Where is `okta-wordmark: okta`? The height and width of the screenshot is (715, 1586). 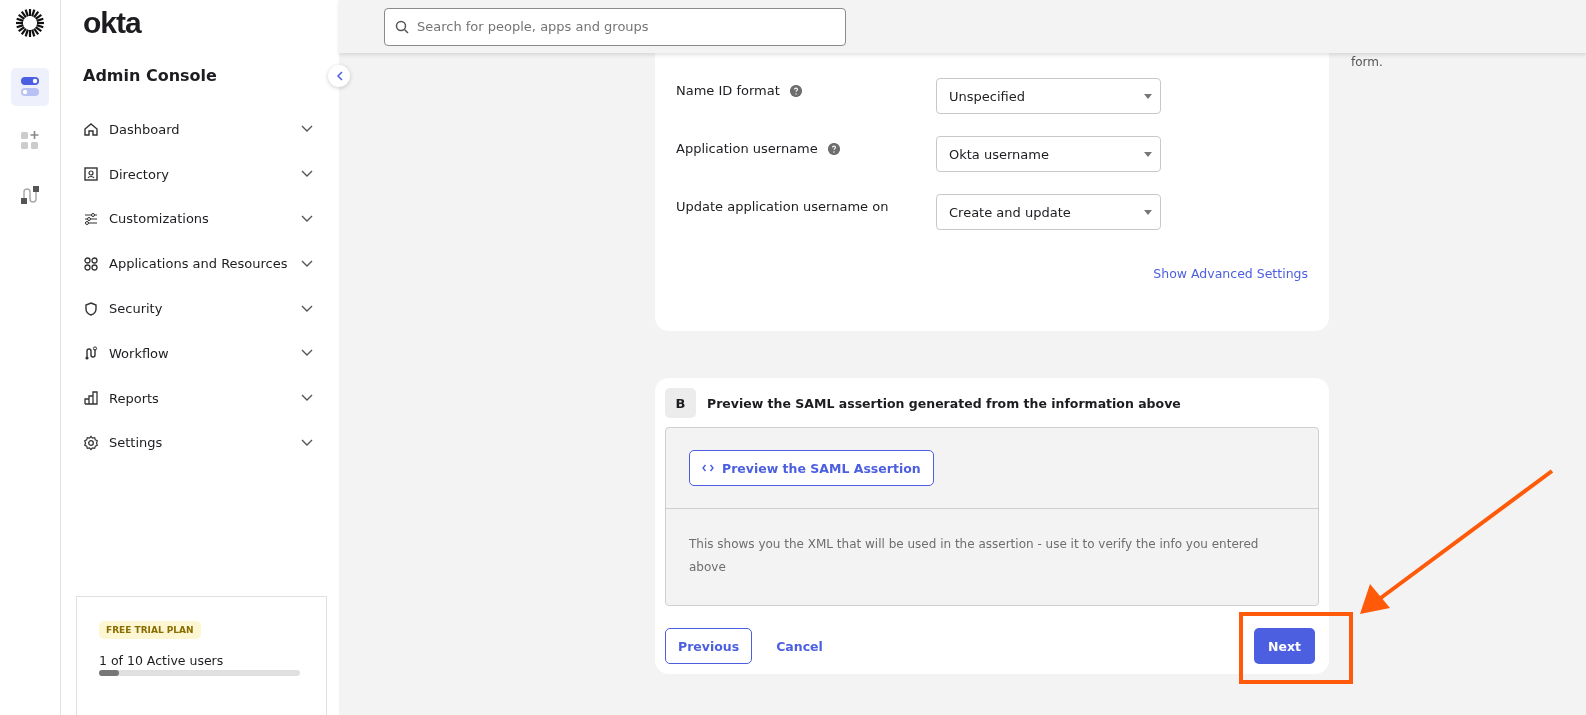
okta-wordmark: okta is located at coordinates (112, 23).